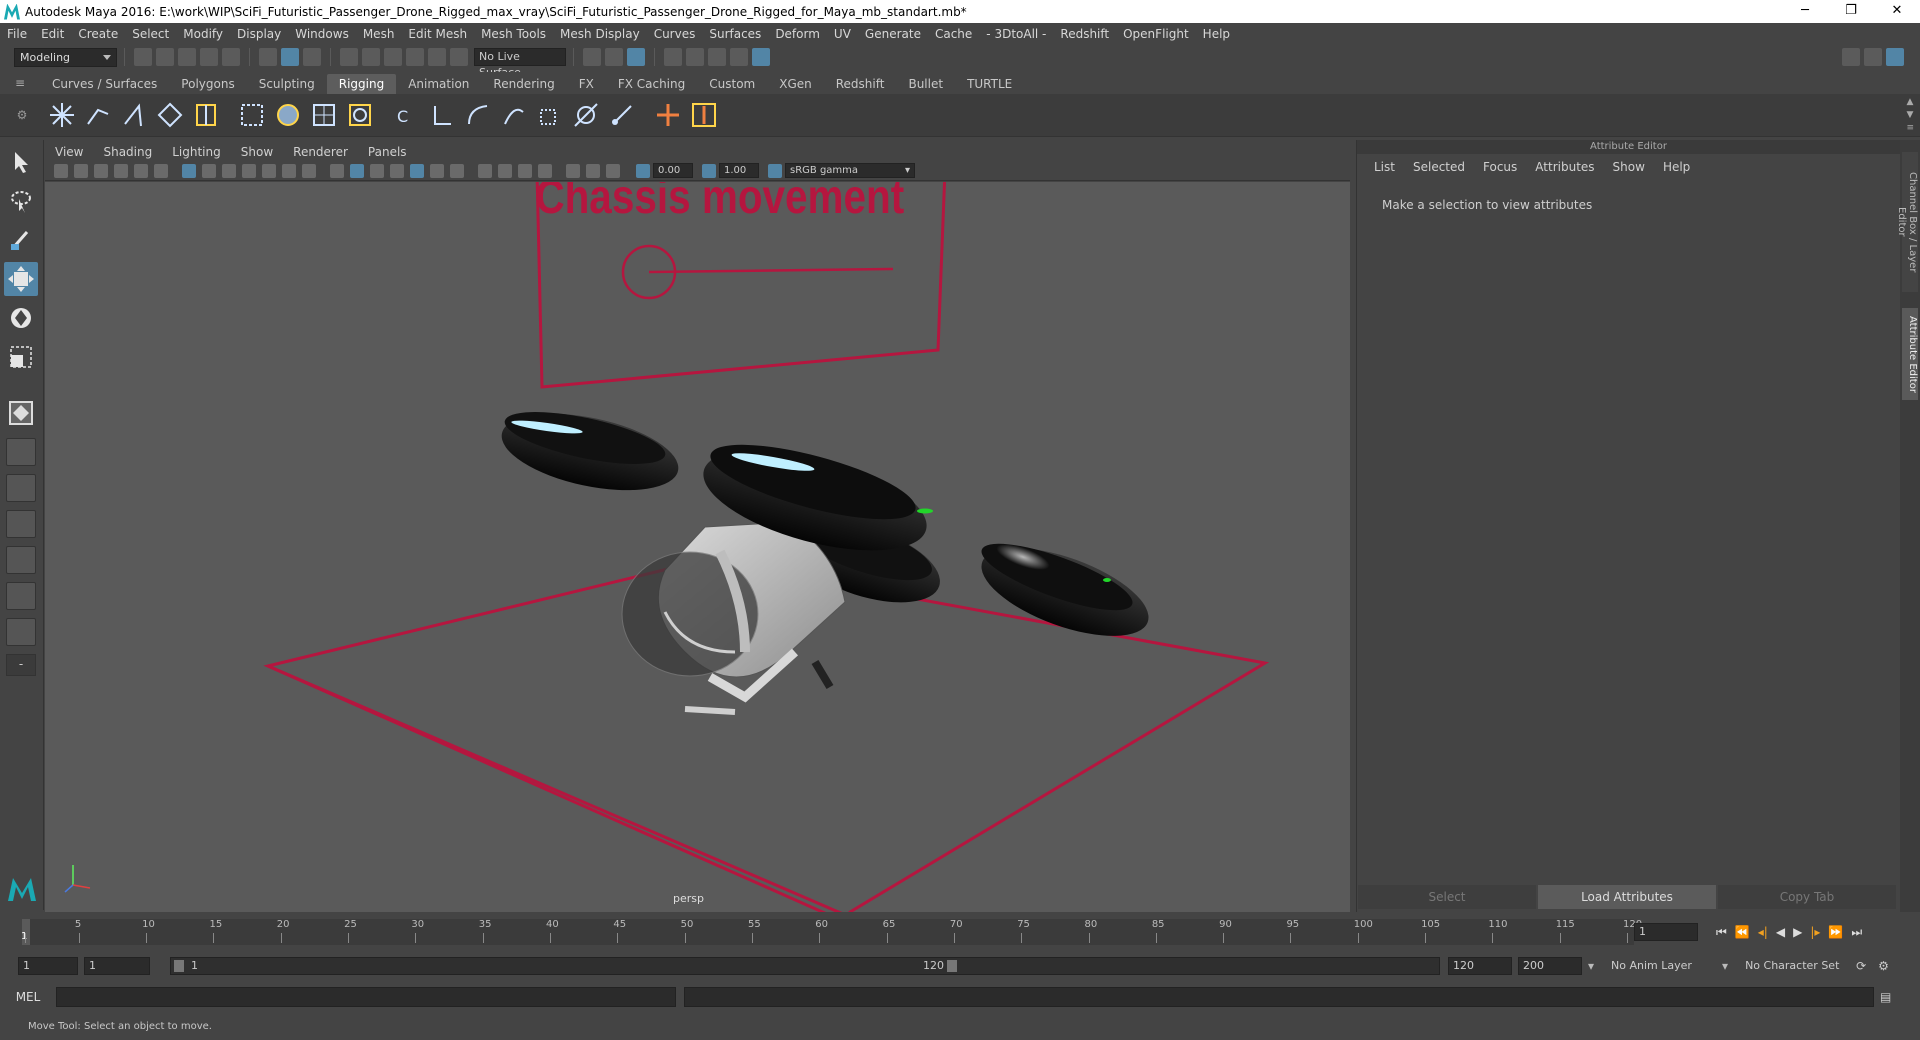 Image resolution: width=1920 pixels, height=1040 pixels. What do you see at coordinates (1910, 115) in the screenshot?
I see `shelf-scroll-arrows: ▲ ▼ ≡` at bounding box center [1910, 115].